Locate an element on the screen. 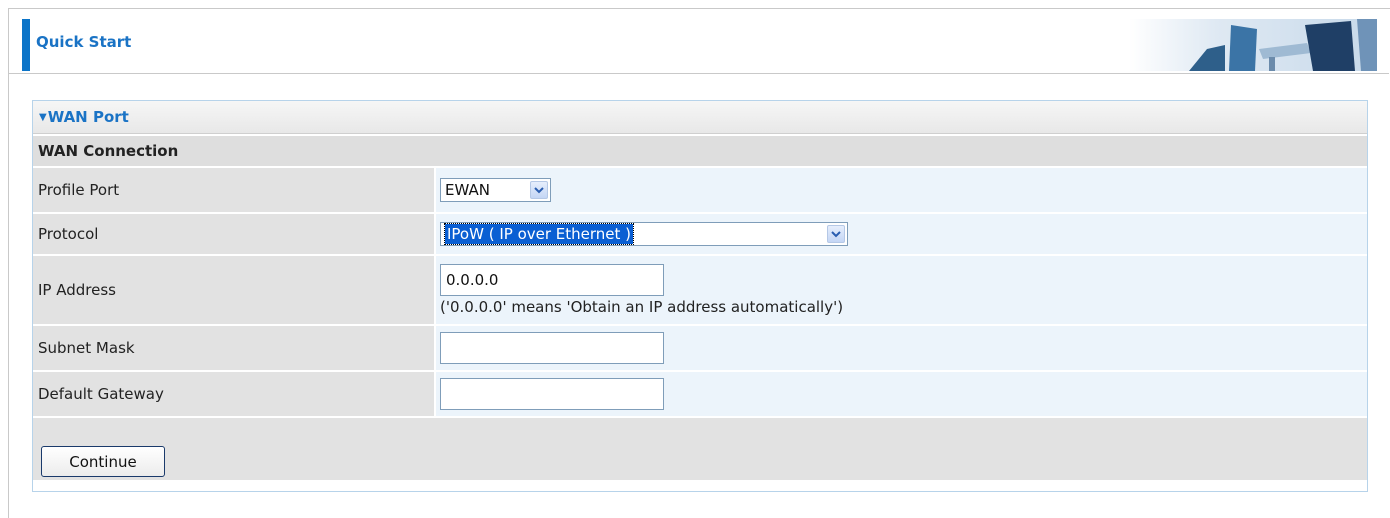  page-header: Quick Start is located at coordinates (699, 41).